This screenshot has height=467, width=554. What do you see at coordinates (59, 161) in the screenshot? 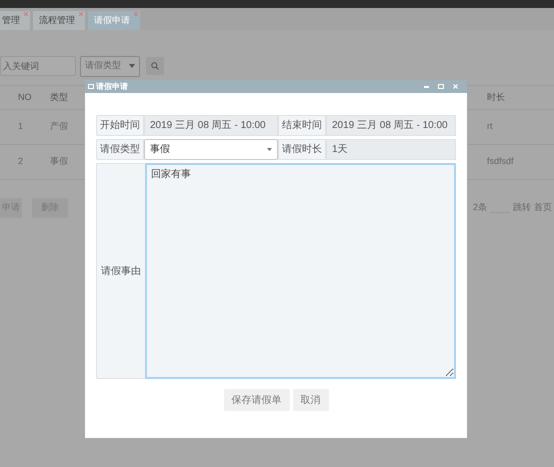
I see `table-cell-text: 事假` at bounding box center [59, 161].